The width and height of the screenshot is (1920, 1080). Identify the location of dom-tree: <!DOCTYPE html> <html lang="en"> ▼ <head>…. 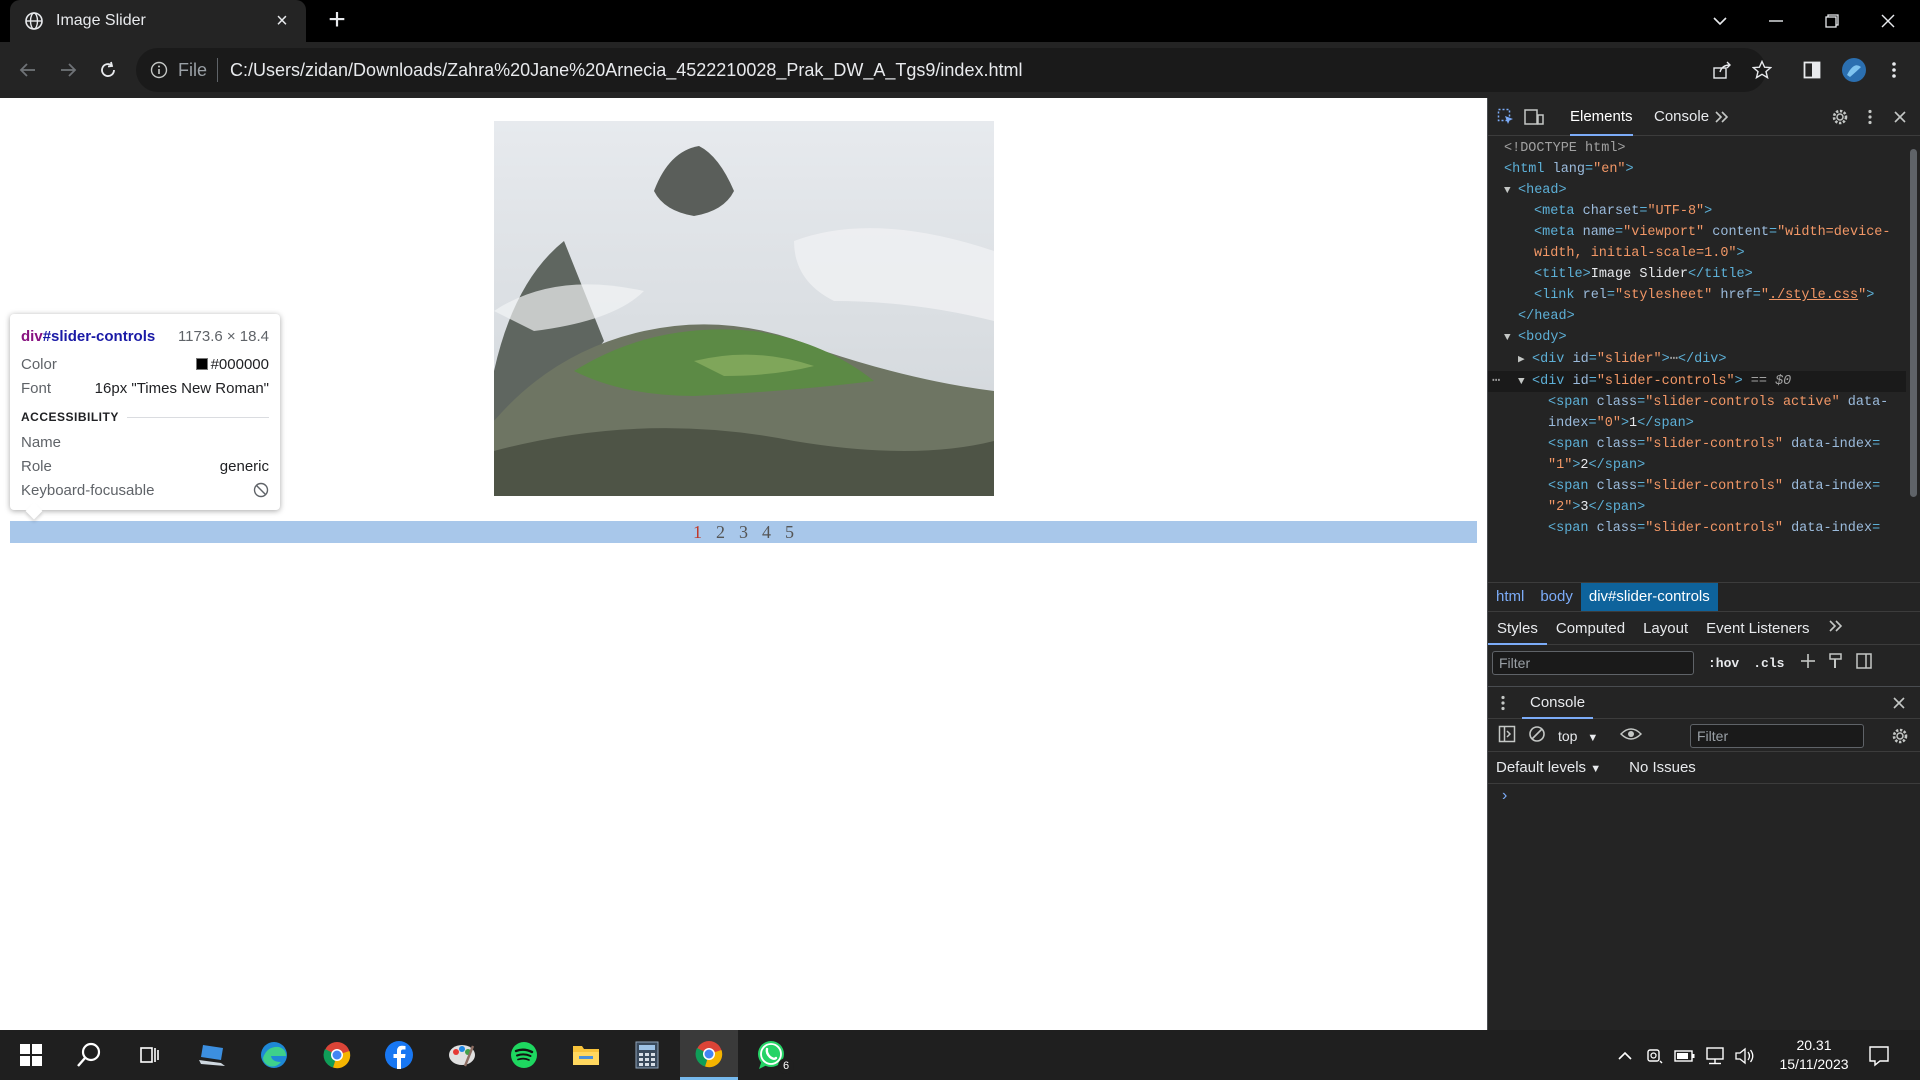
(1697, 337).